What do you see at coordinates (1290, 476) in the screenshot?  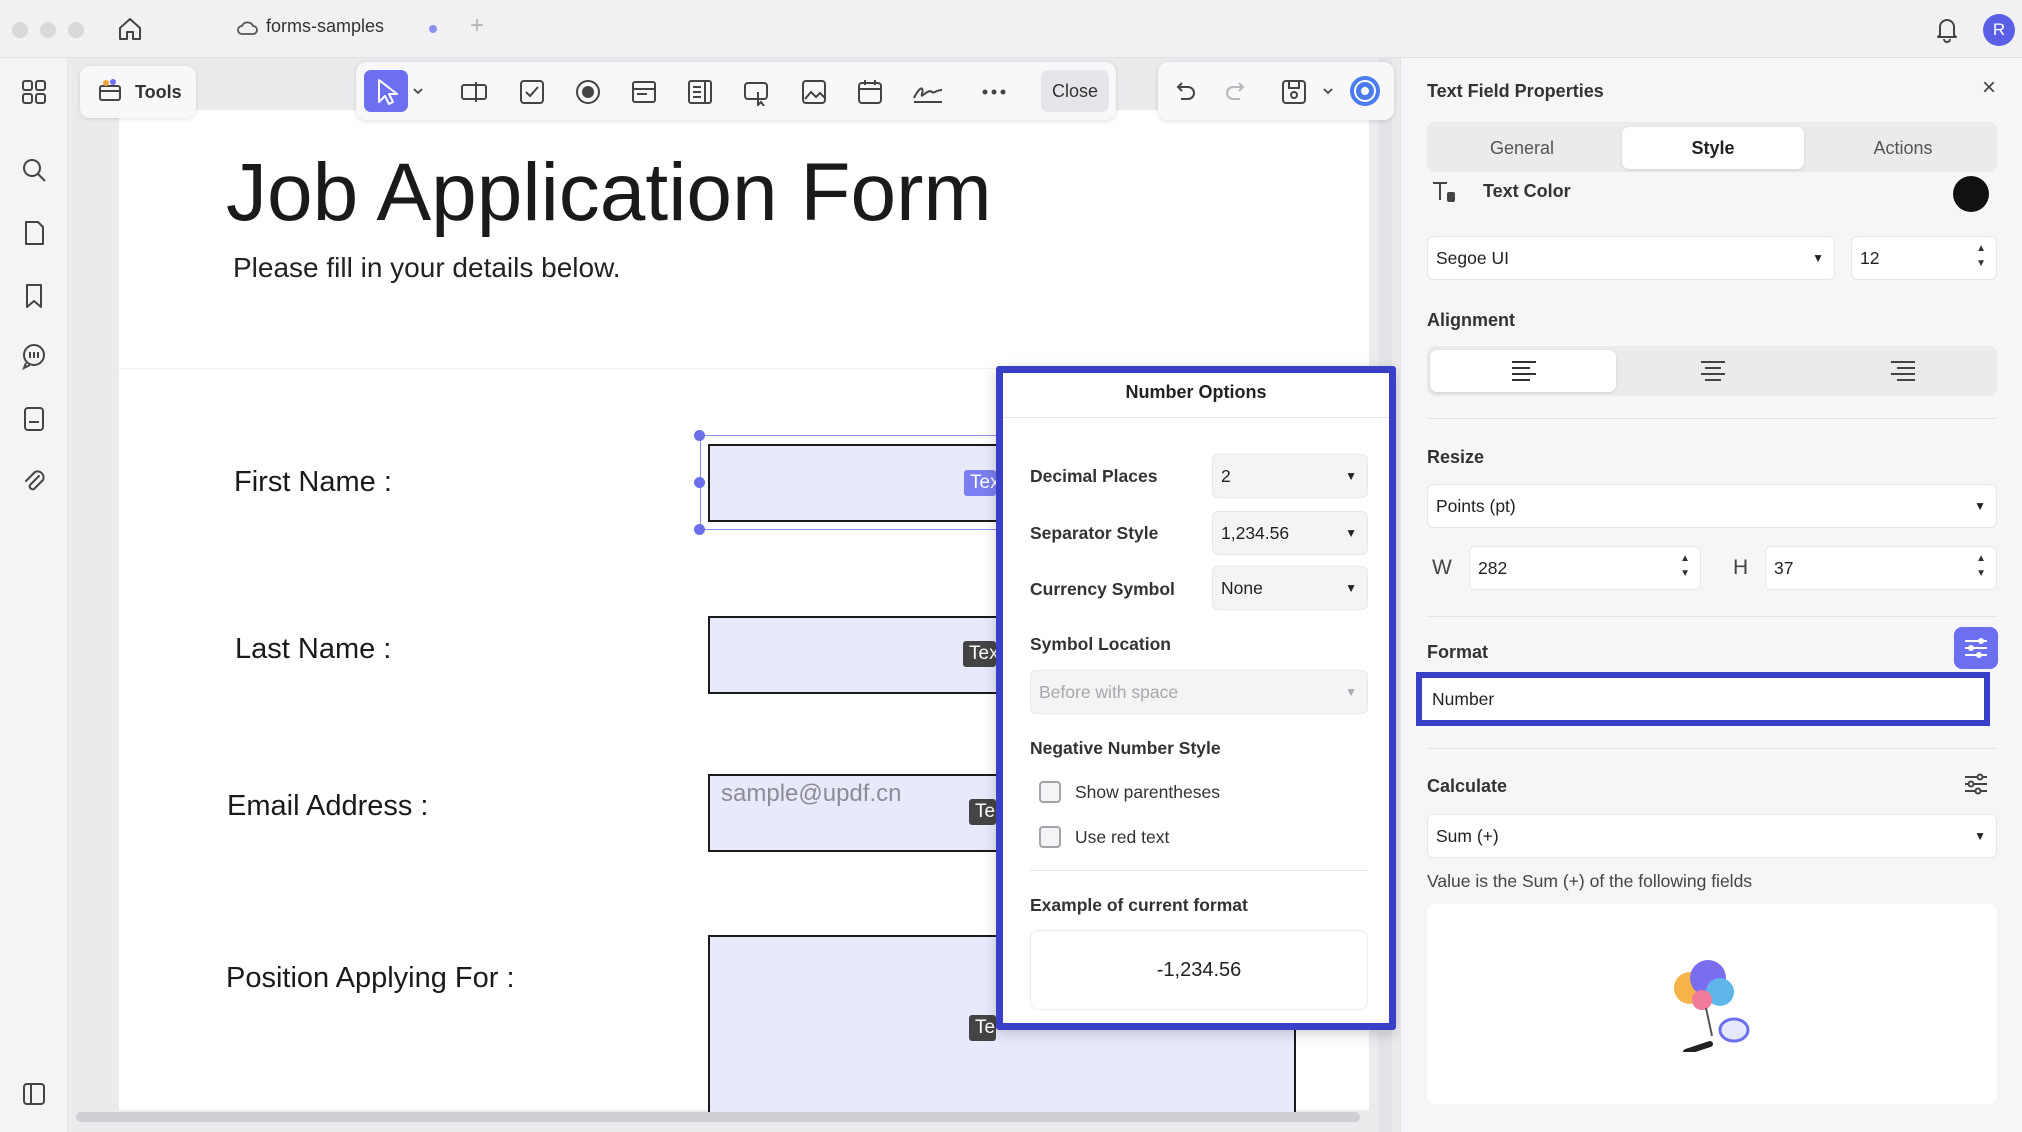 I see `decimal-places-select: 2 ▼` at bounding box center [1290, 476].